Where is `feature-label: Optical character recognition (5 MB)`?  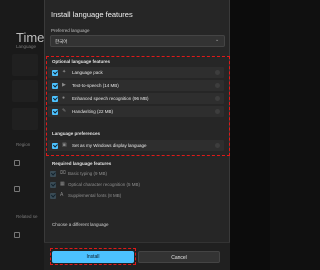
feature-label: Optical character recognition (5 MB) is located at coordinates (104, 184).